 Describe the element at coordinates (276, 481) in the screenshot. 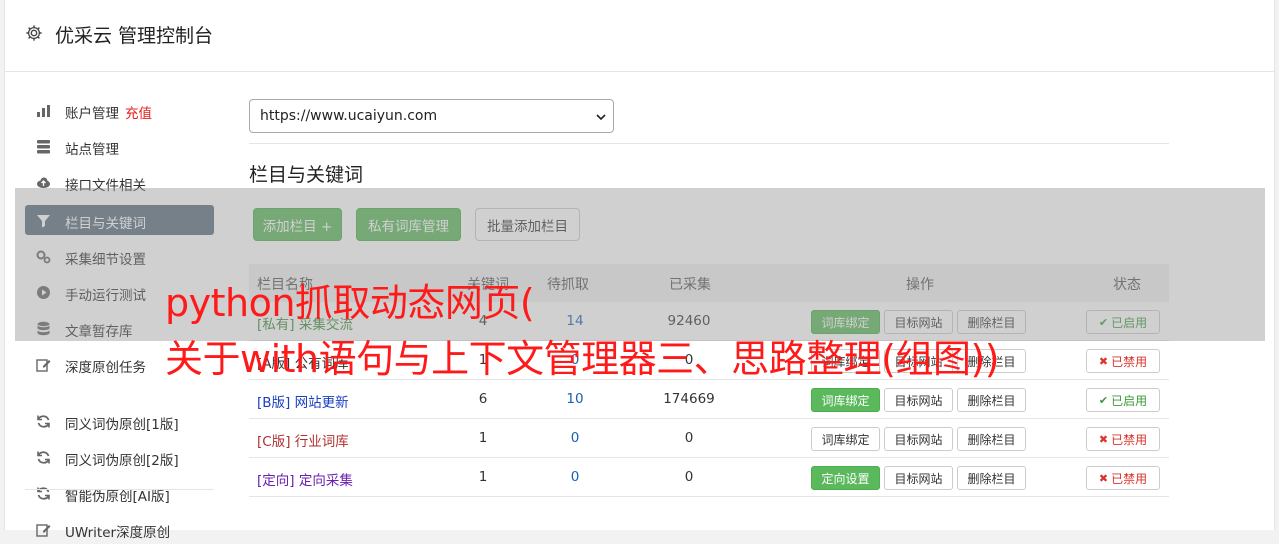

I see `column-tag: [定向]` at that location.